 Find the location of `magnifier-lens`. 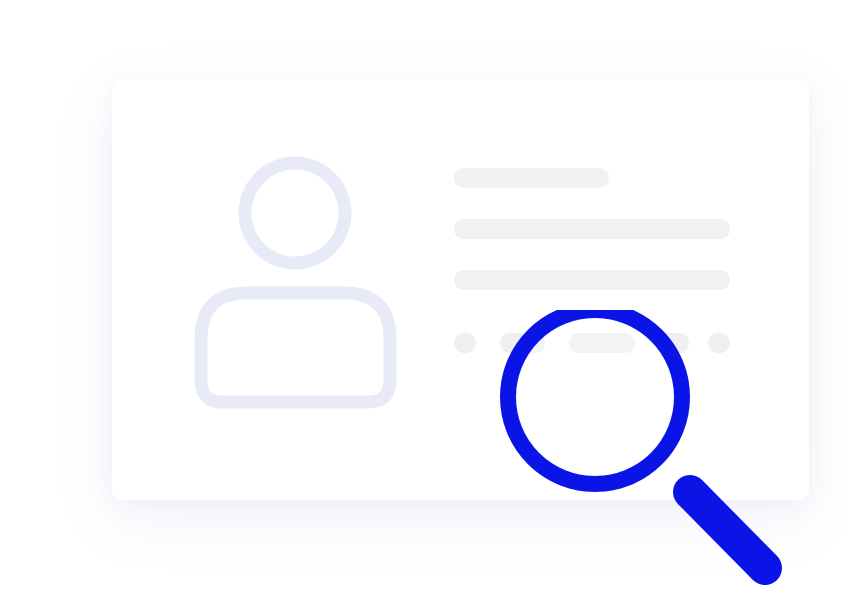

magnifier-lens is located at coordinates (595, 401).